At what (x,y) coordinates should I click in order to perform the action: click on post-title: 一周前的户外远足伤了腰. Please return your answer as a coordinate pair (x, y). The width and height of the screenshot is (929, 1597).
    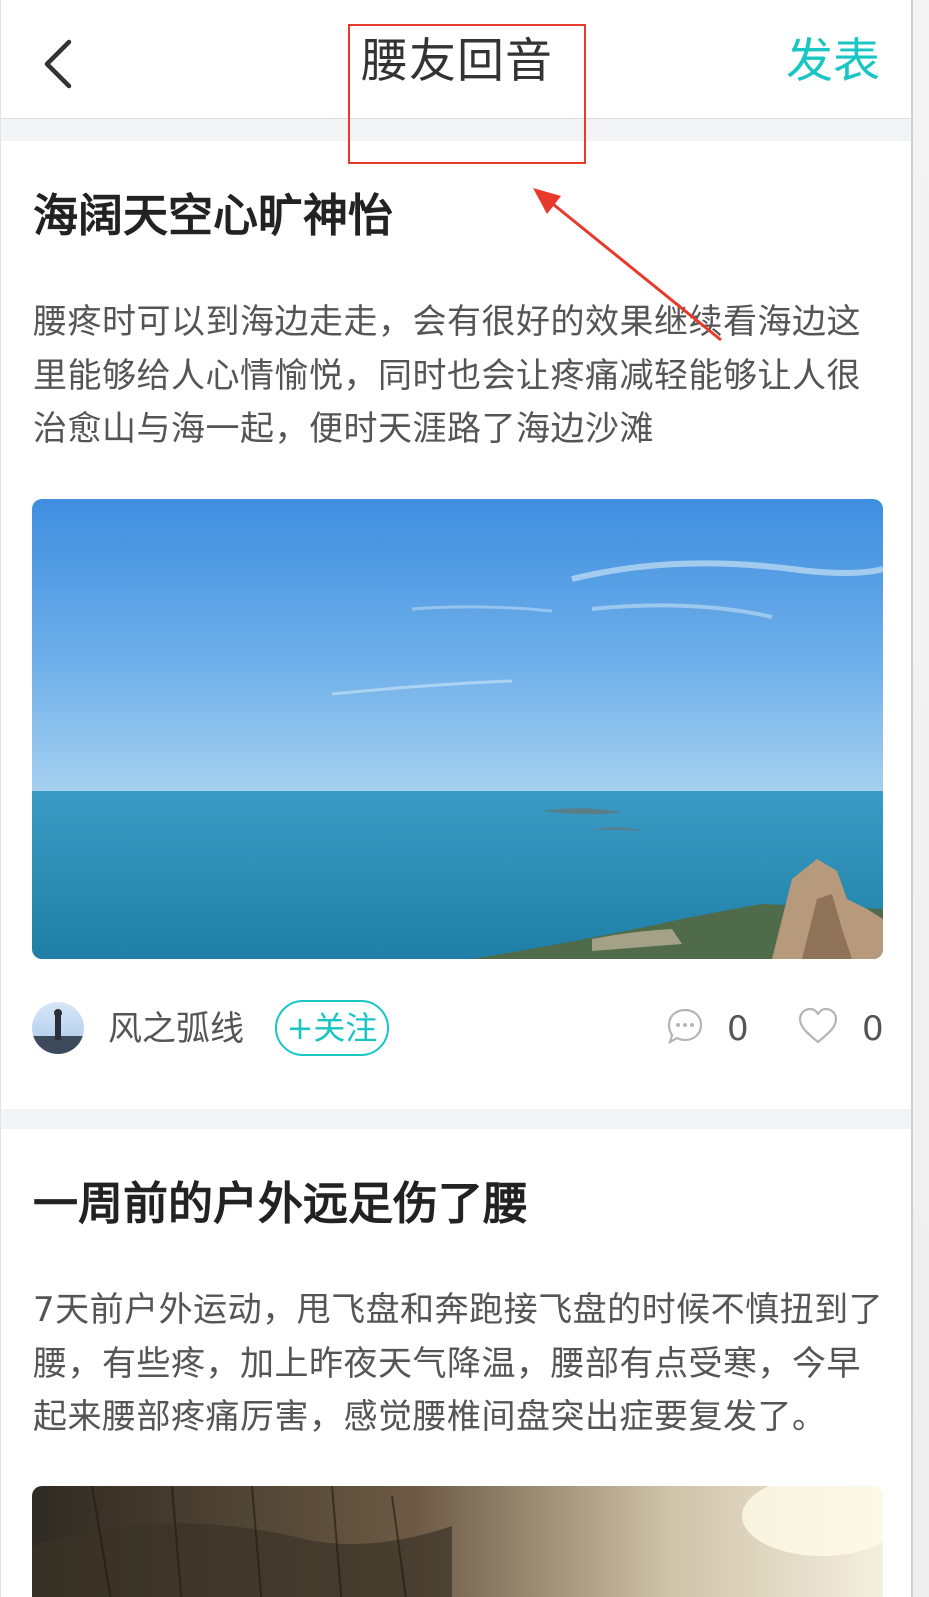
    Looking at the image, I should click on (281, 1203).